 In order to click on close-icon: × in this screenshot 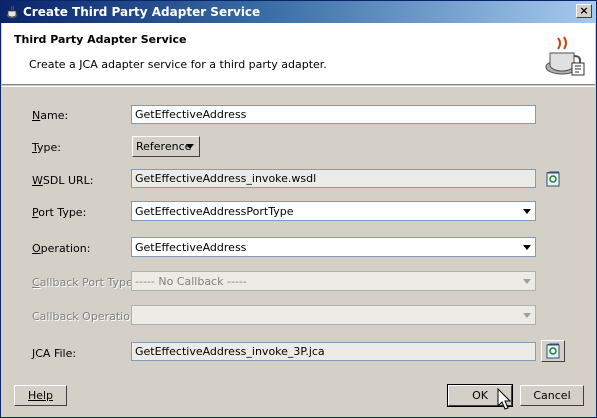, I will do `click(584, 10)`.